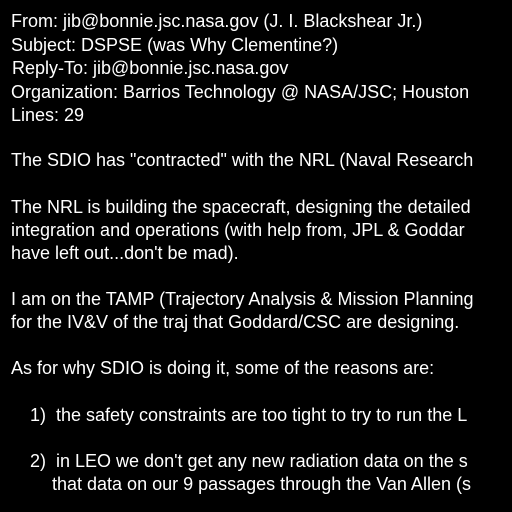  Describe the element at coordinates (175, 45) in the screenshot. I see `header-subject: Subject: DSPSE (was Why Clementine?)` at that location.